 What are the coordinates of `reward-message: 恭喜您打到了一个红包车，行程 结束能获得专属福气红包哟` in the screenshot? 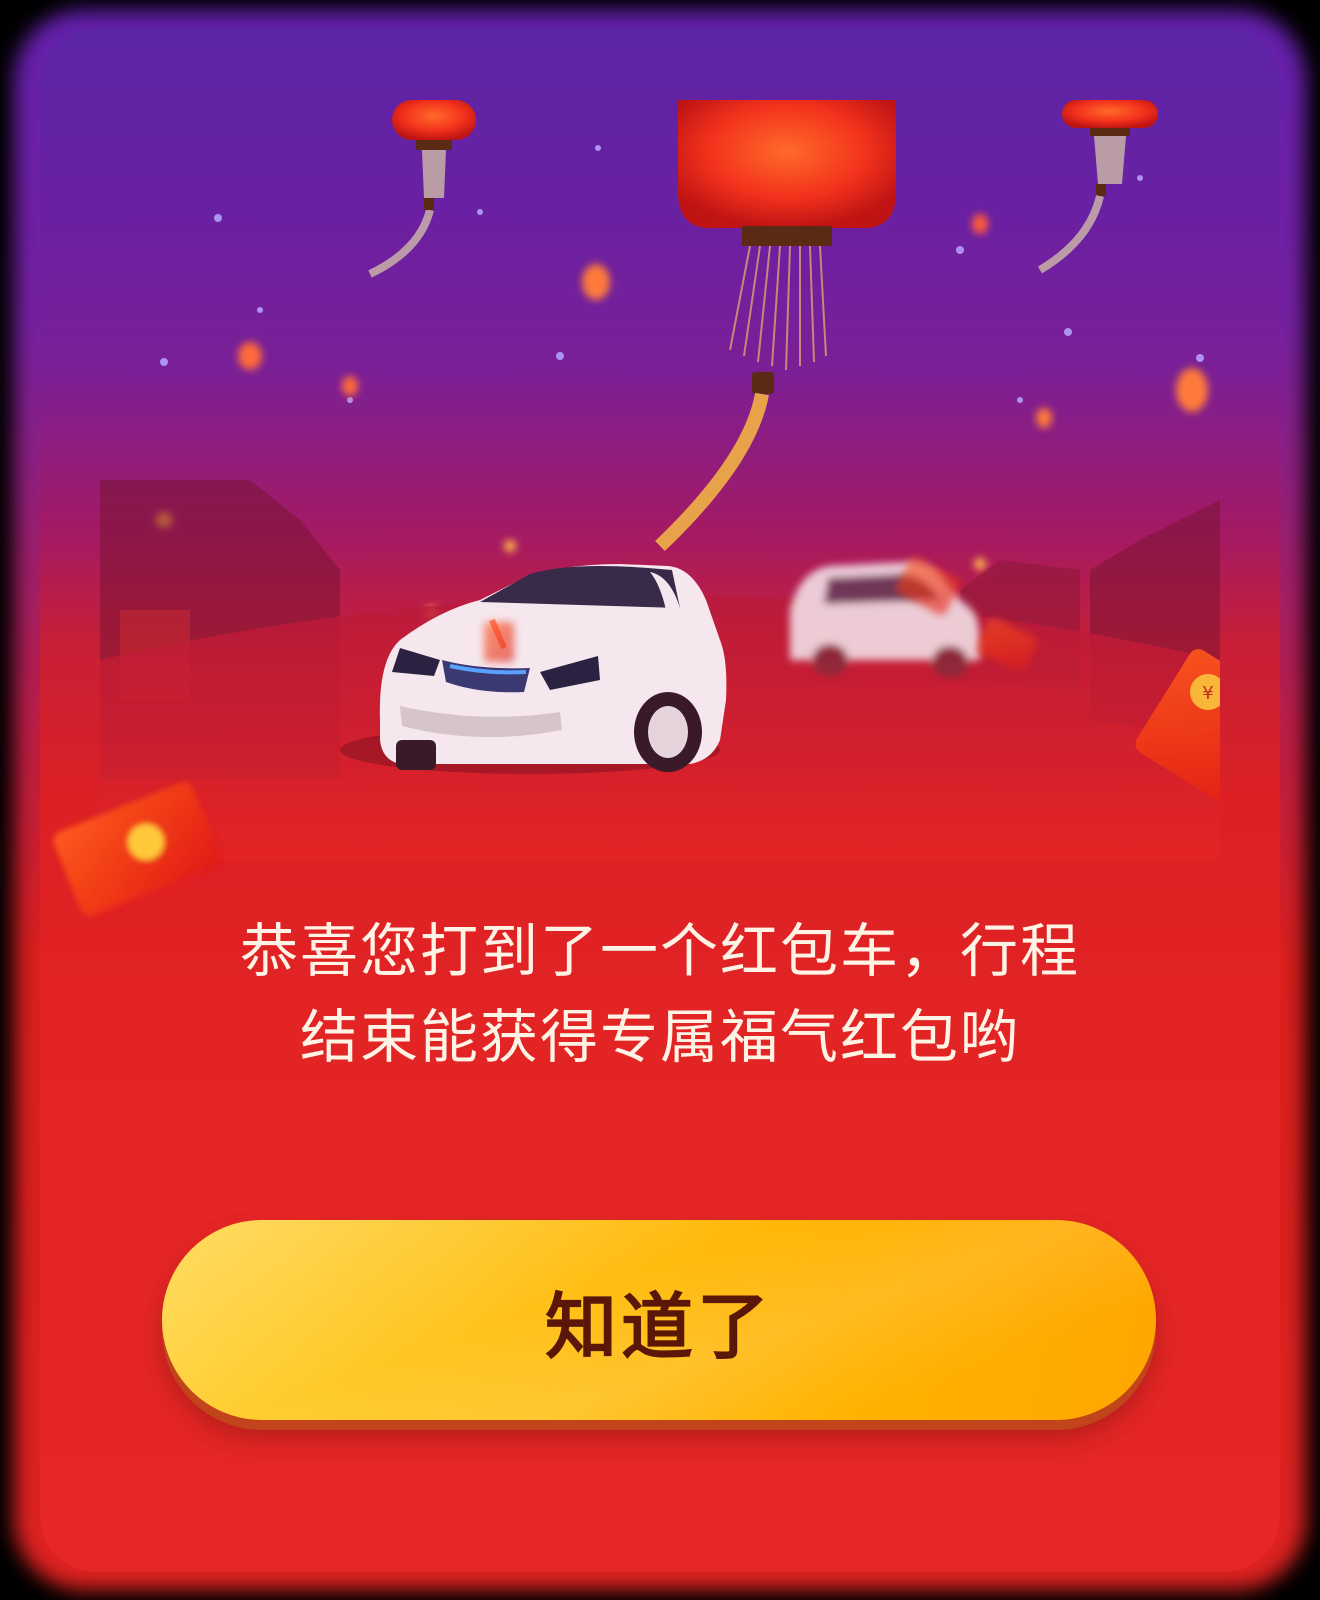 It's located at (660, 994).